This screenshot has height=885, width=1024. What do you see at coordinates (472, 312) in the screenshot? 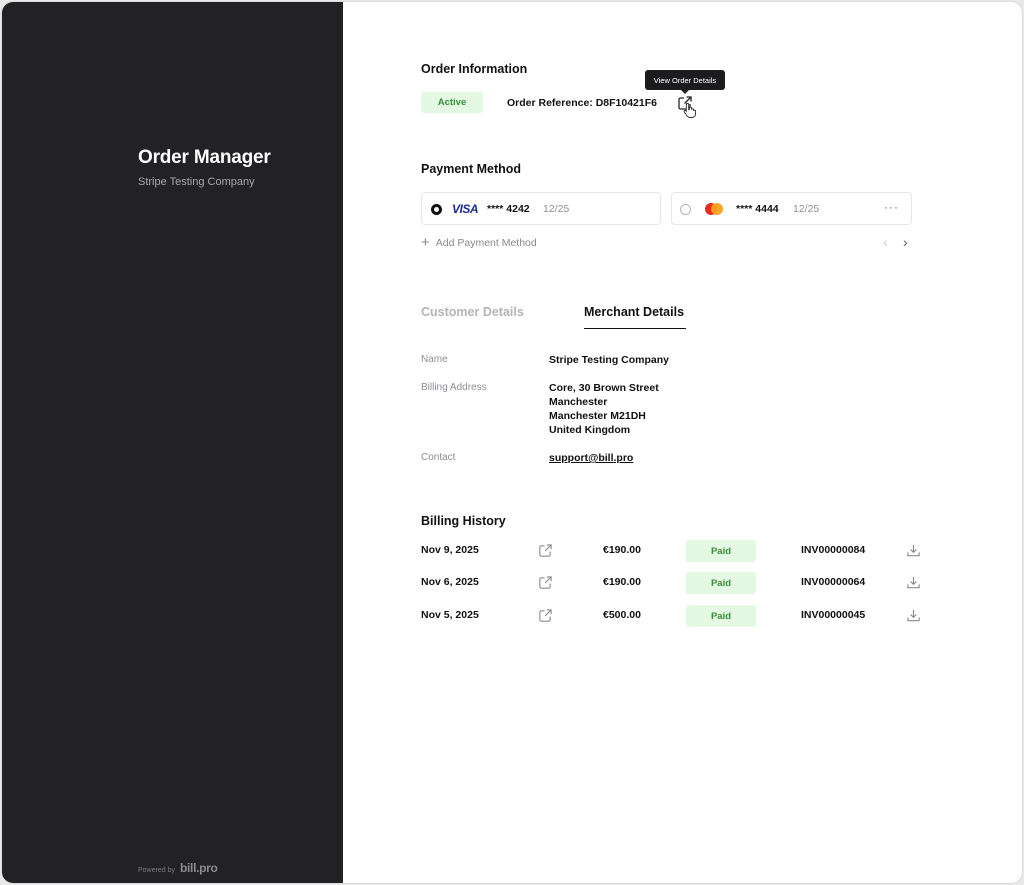
I see `tab-customer-details: Customer Details` at bounding box center [472, 312].